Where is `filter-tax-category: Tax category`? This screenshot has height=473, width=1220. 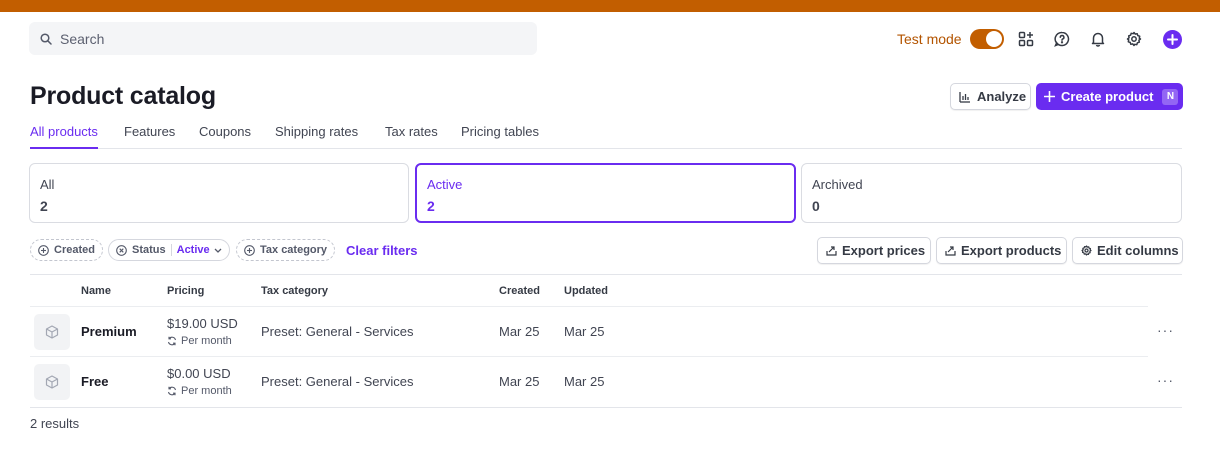
filter-tax-category: Tax category is located at coordinates (286, 250).